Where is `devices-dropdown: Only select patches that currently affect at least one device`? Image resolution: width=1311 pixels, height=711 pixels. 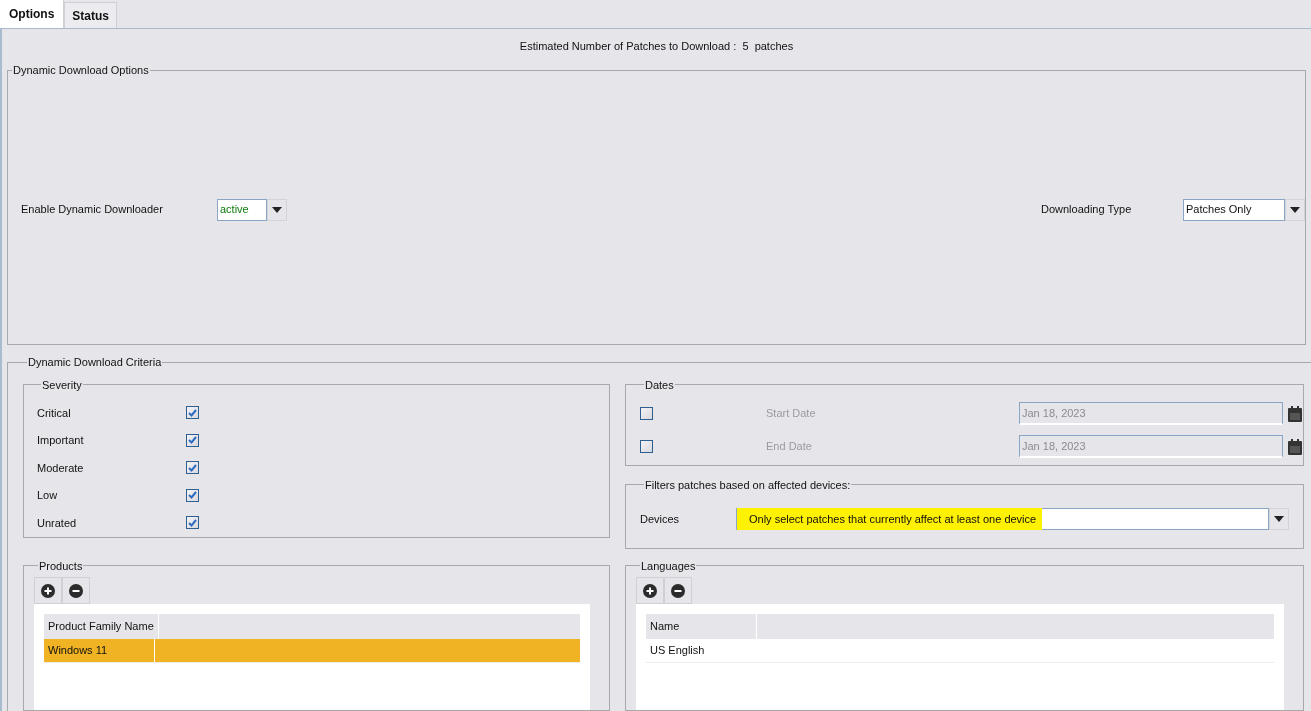 devices-dropdown: Only select patches that currently affect at least one device is located at coordinates (1002, 519).